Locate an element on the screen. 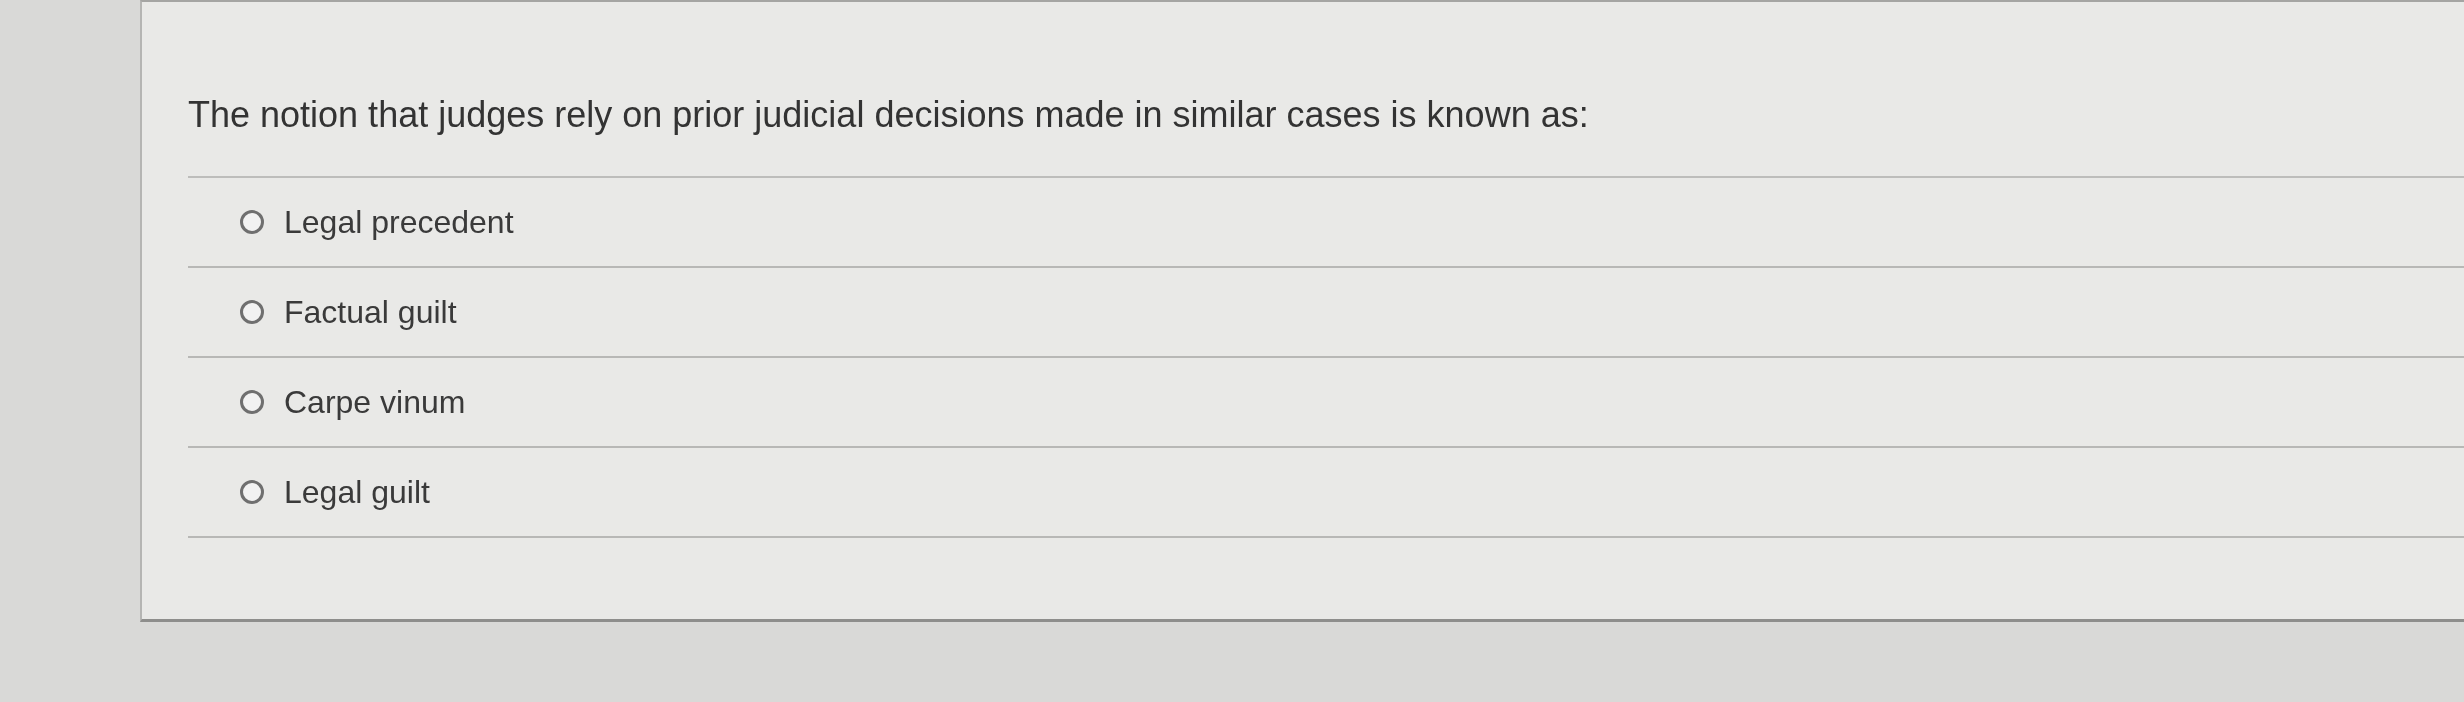  option-label: Factual guilt is located at coordinates (370, 312).